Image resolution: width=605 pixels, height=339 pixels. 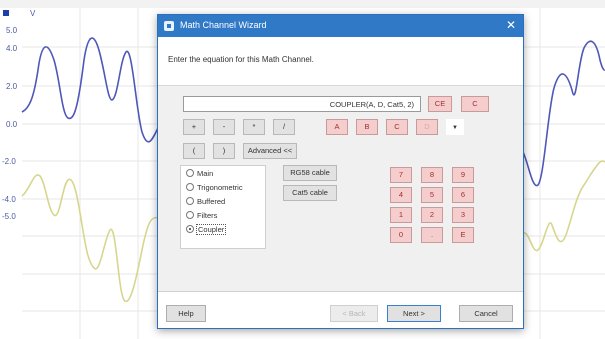 I want to click on app-icon, so click(x=169, y=26).